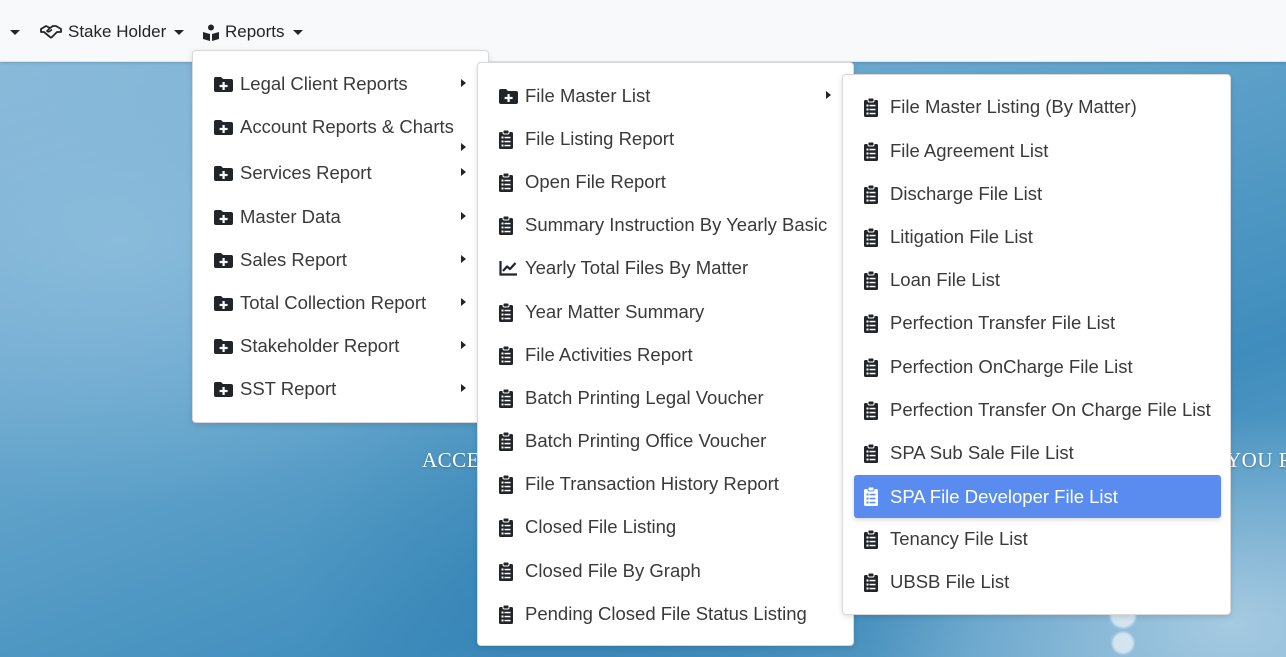 This screenshot has height=657, width=1286. Describe the element at coordinates (665, 96) in the screenshot. I see `menu-item-file-master-list: File Master List` at that location.